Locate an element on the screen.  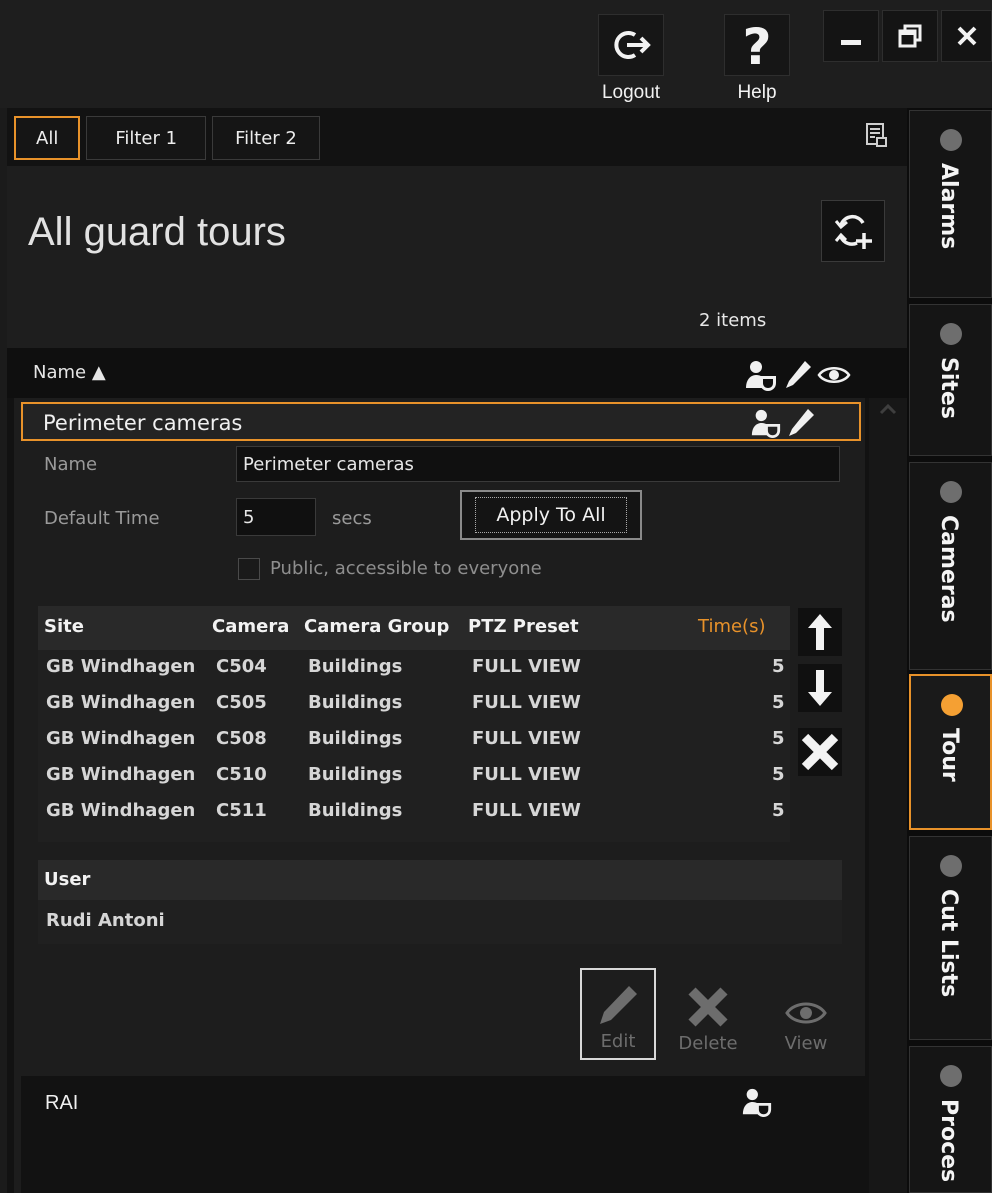
site-column-header: Site is located at coordinates (64, 626).